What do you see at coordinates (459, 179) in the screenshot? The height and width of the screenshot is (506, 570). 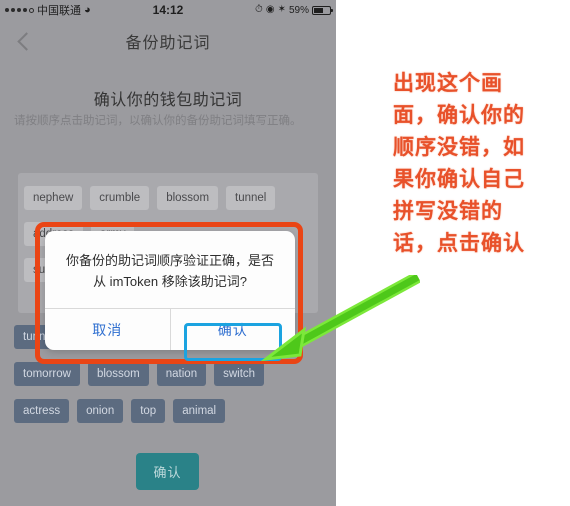 I see `annotation-line: 果你确认自己` at bounding box center [459, 179].